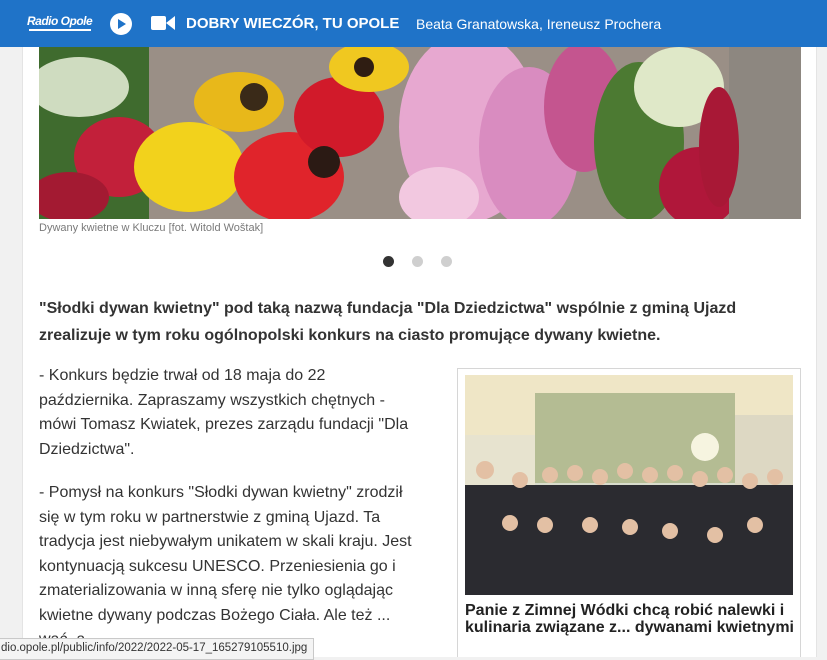 Image resolution: width=827 pixels, height=660 pixels. I want to click on station-logo: Radio Opole, so click(60, 24).